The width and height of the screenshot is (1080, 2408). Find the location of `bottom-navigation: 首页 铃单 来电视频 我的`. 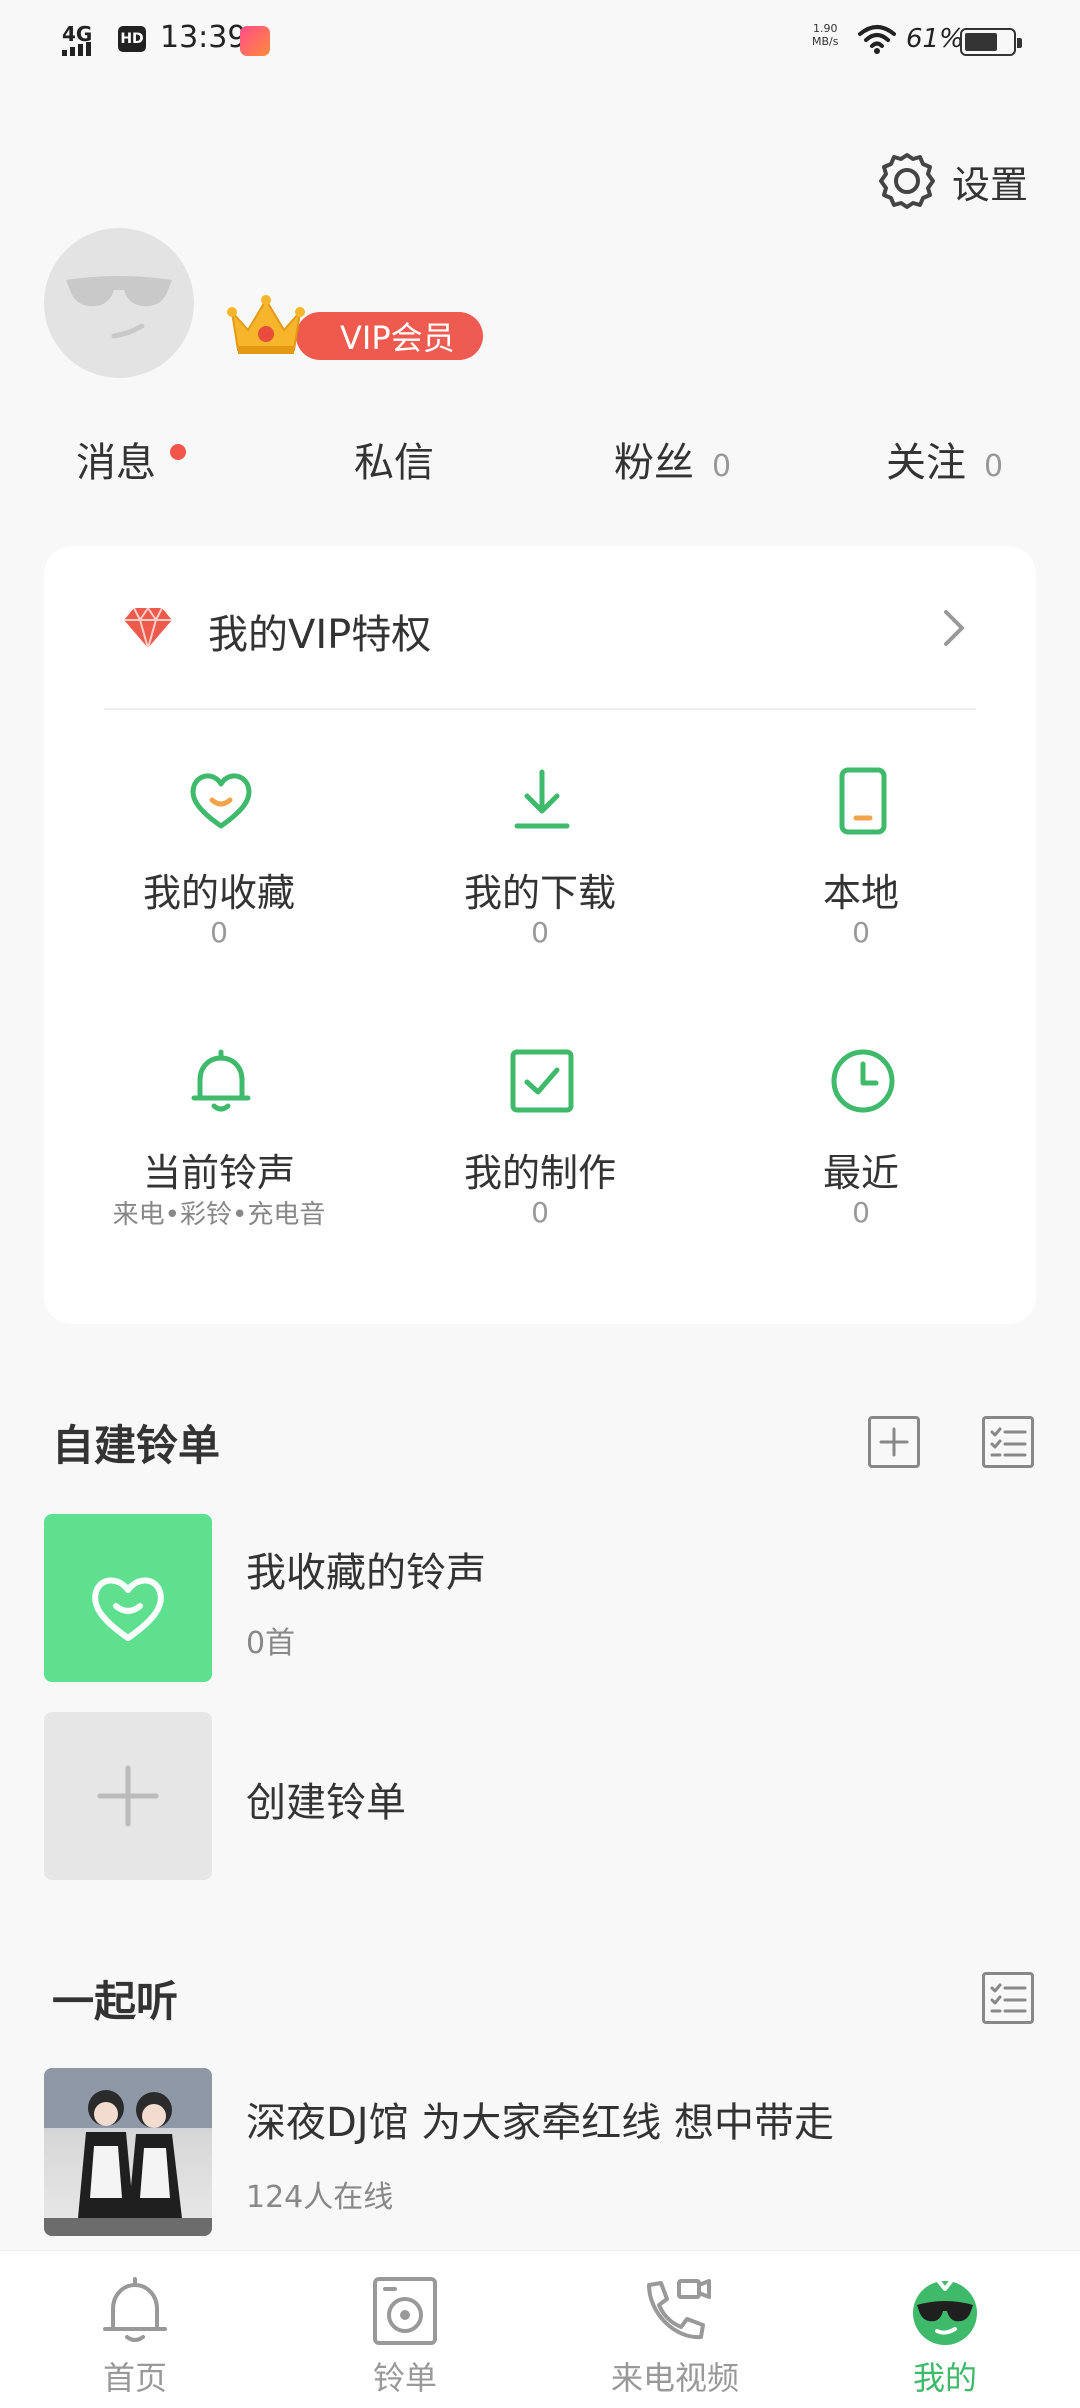

bottom-navigation: 首页 铃单 来电视频 我的 is located at coordinates (540, 2329).